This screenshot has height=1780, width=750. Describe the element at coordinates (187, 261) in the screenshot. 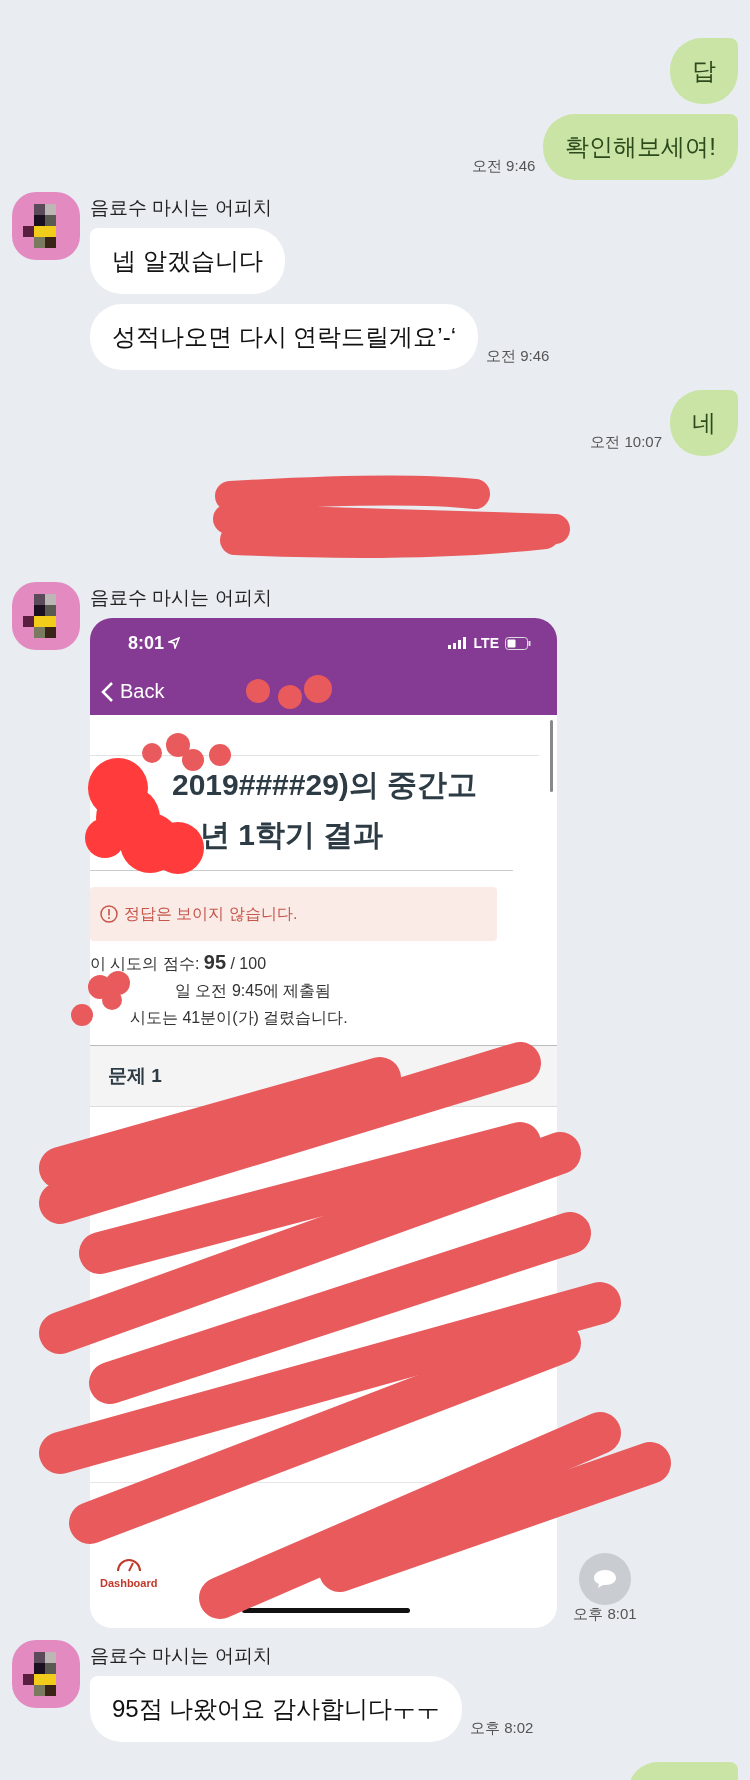

I see `message-bubble: 넵 알겠습니다` at that location.